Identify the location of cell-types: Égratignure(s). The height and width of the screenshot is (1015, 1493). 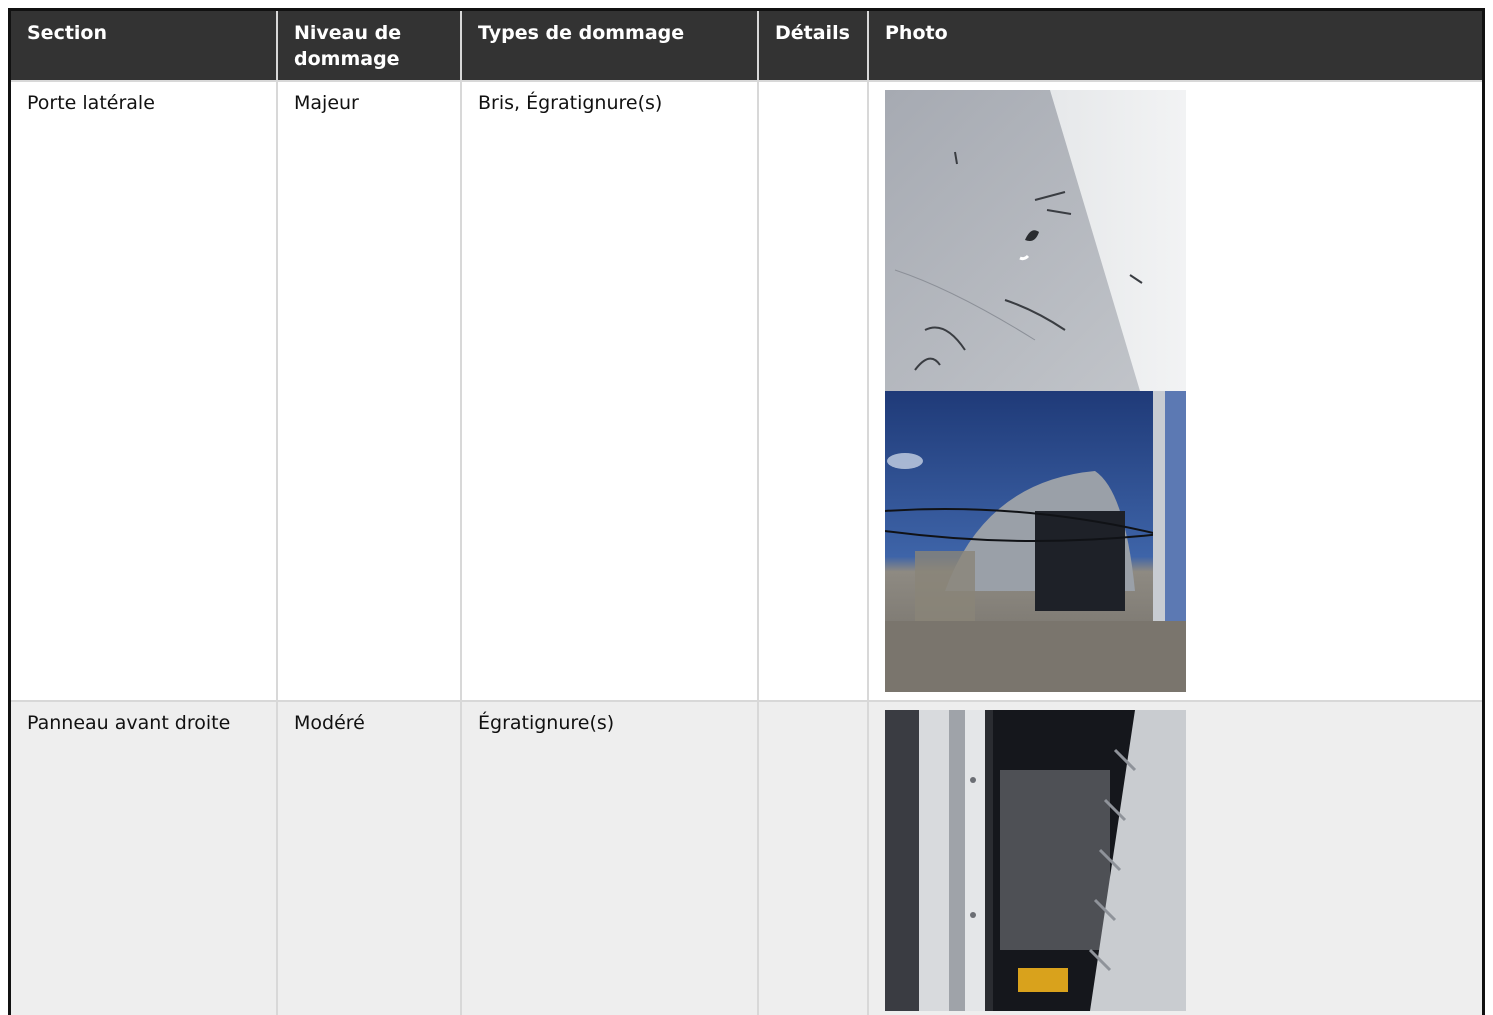
(610, 858).